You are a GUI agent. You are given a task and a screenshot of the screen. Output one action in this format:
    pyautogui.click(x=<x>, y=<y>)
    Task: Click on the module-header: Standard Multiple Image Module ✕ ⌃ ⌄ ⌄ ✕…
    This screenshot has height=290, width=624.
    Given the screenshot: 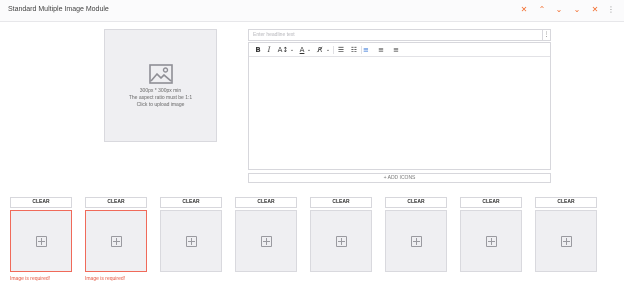 What is the action you would take?
    pyautogui.click(x=312, y=11)
    